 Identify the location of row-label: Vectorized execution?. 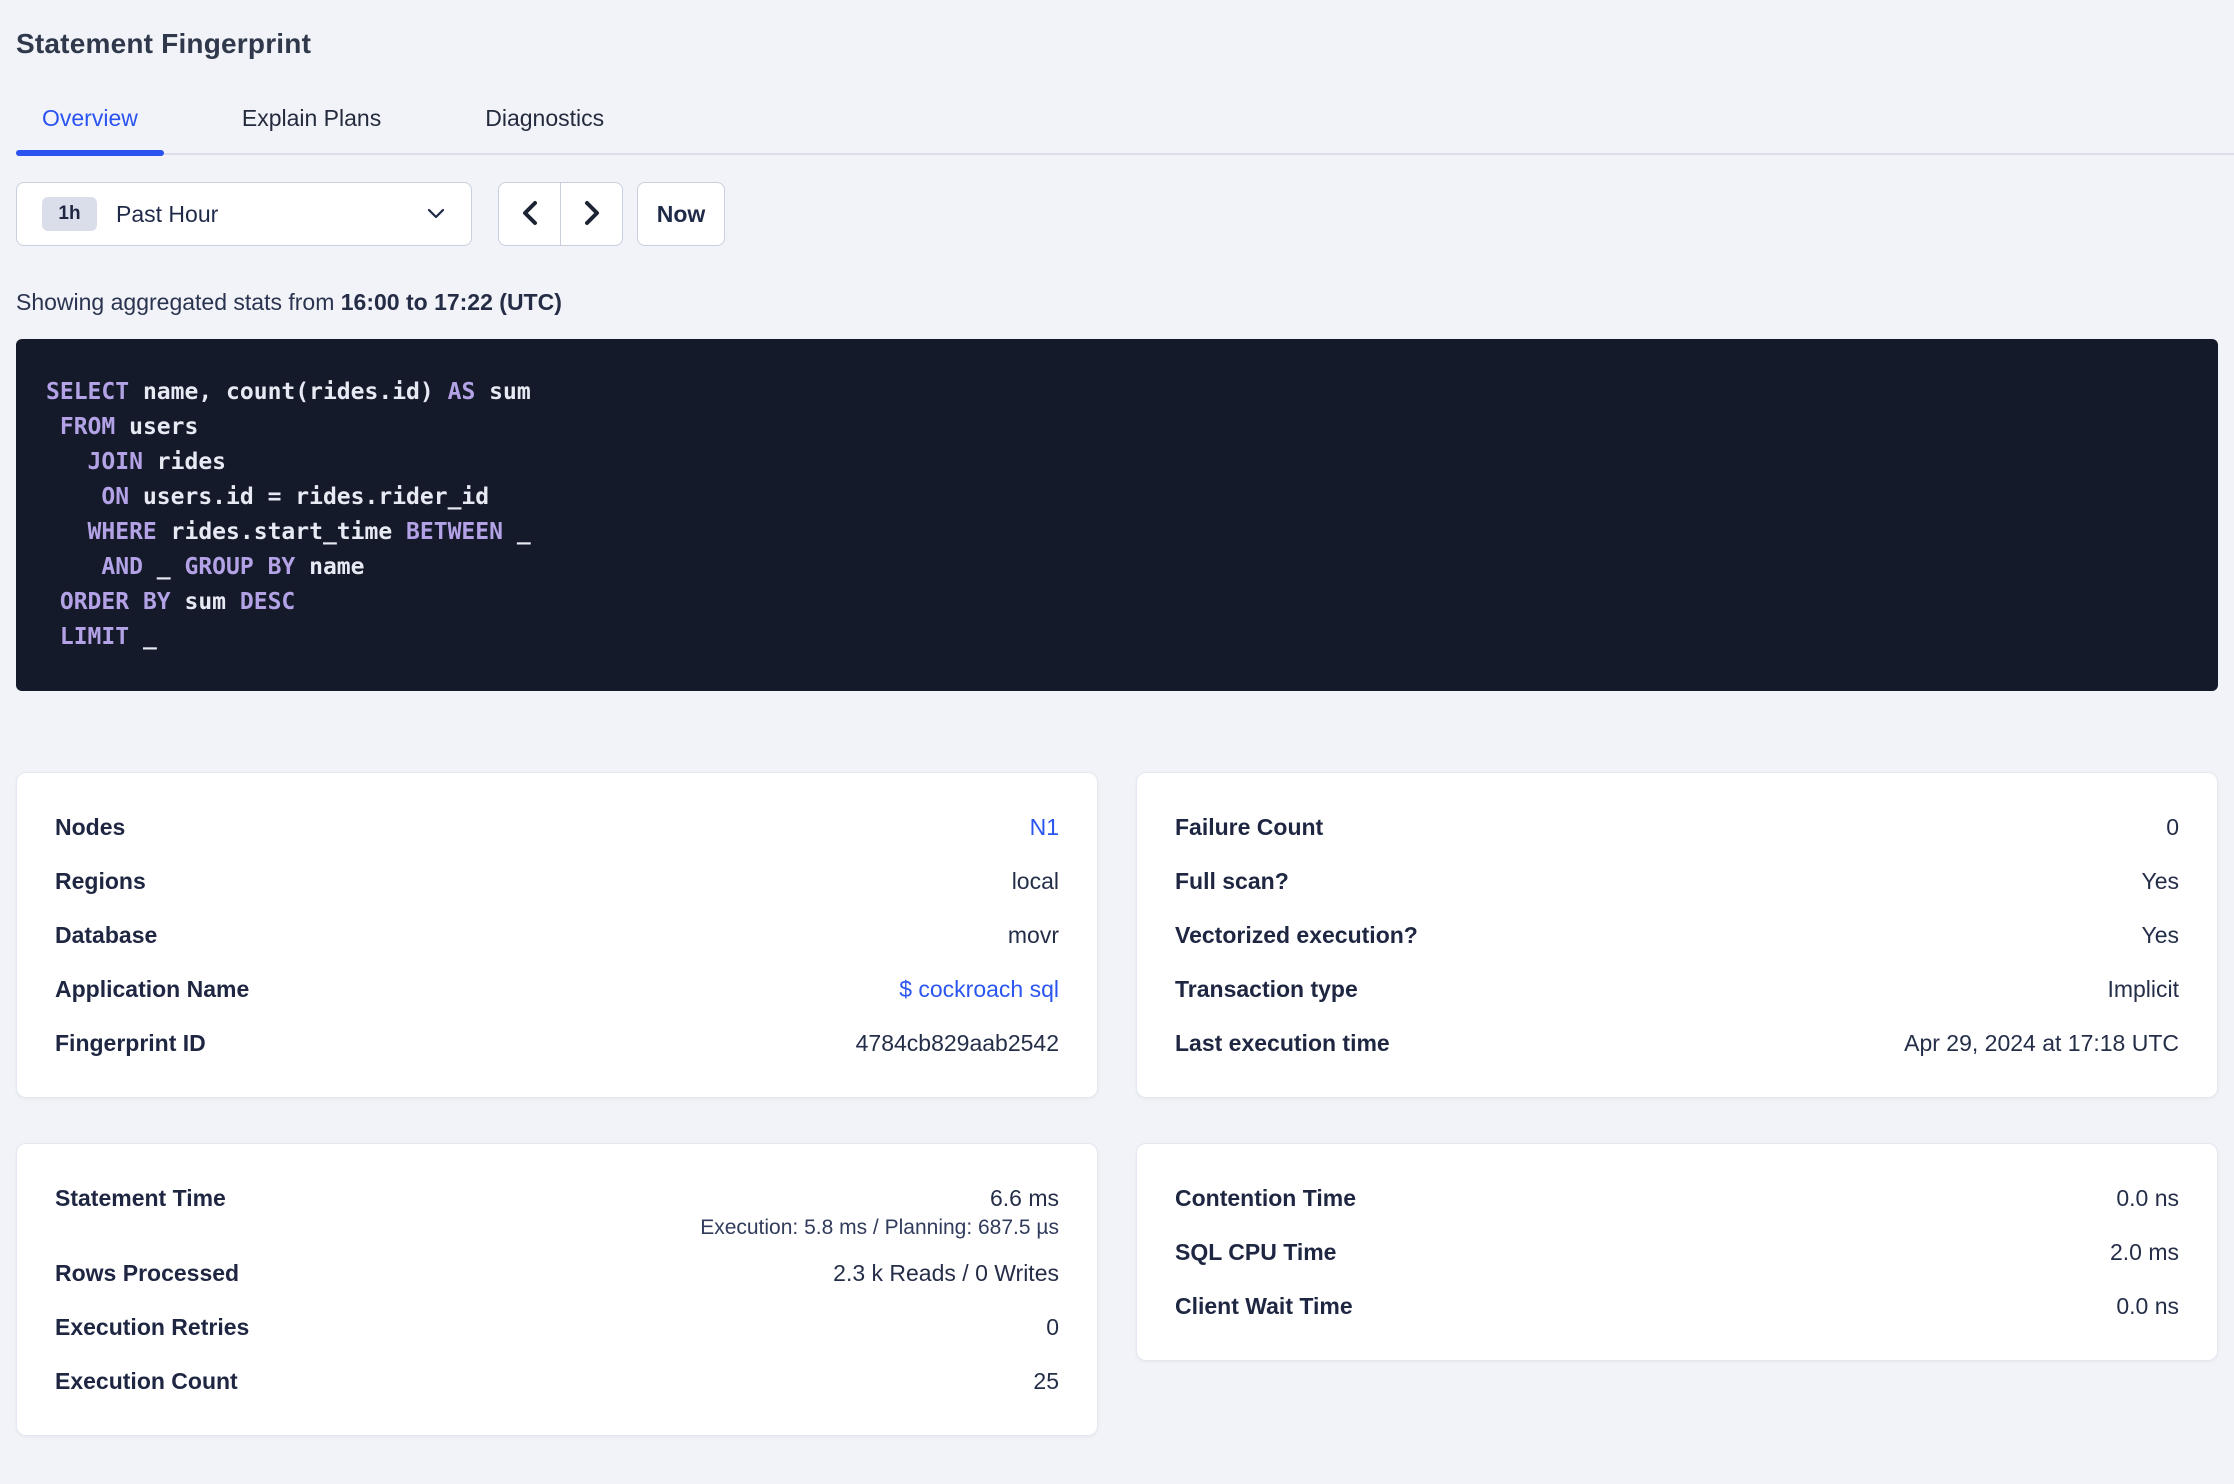
(1296, 934).